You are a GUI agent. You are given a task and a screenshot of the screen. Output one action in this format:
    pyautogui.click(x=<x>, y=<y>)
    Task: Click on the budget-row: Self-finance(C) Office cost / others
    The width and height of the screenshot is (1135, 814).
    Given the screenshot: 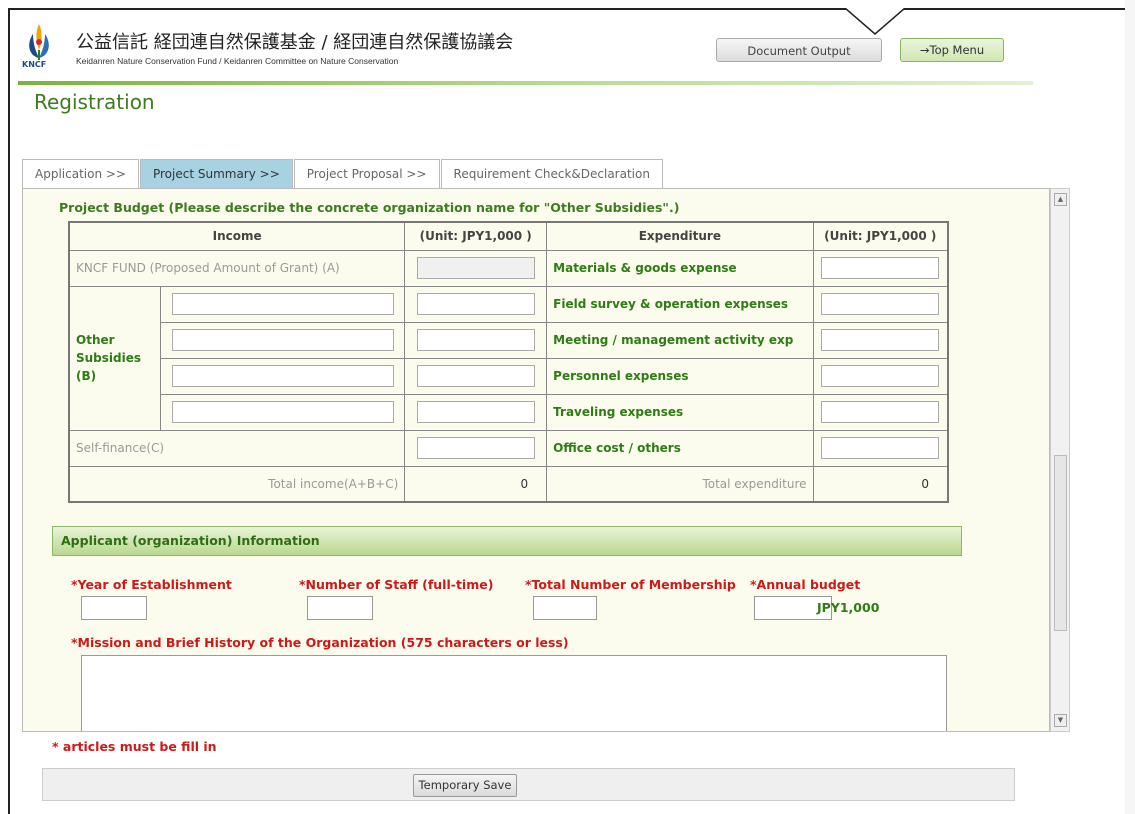 What is the action you would take?
    pyautogui.click(x=508, y=448)
    